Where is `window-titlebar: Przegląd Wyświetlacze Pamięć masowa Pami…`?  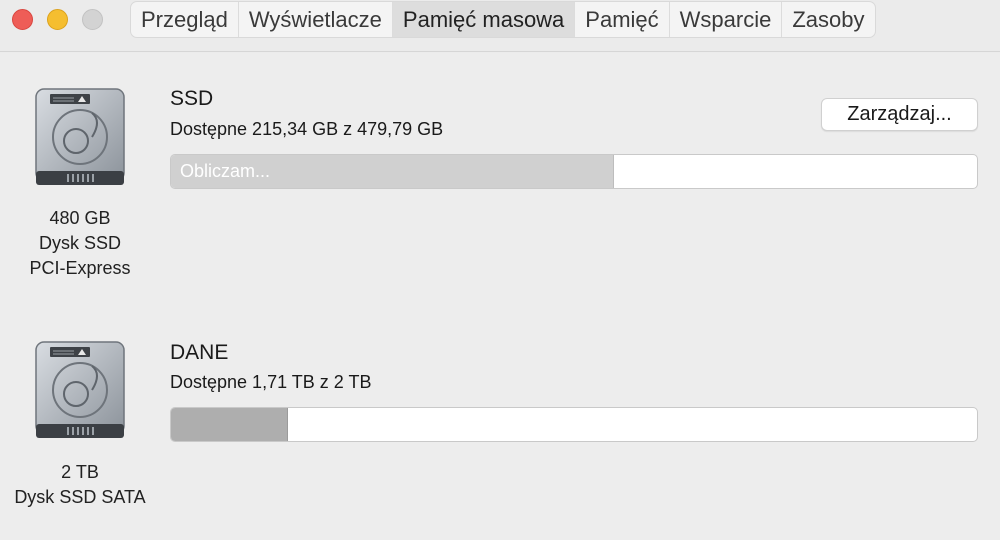
window-titlebar: Przegląd Wyświetlacze Pamięć masowa Pami… is located at coordinates (500, 26).